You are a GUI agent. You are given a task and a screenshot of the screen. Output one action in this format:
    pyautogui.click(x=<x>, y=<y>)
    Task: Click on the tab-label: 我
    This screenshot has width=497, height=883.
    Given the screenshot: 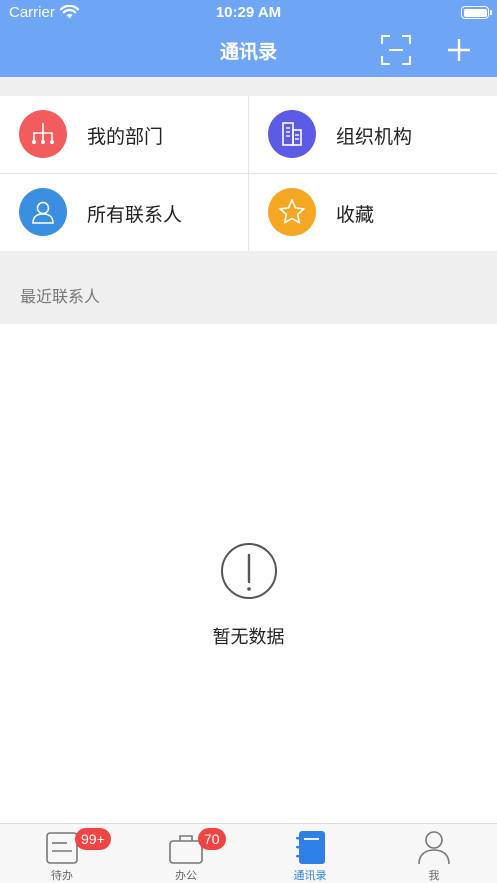 What is the action you would take?
    pyautogui.click(x=434, y=875)
    